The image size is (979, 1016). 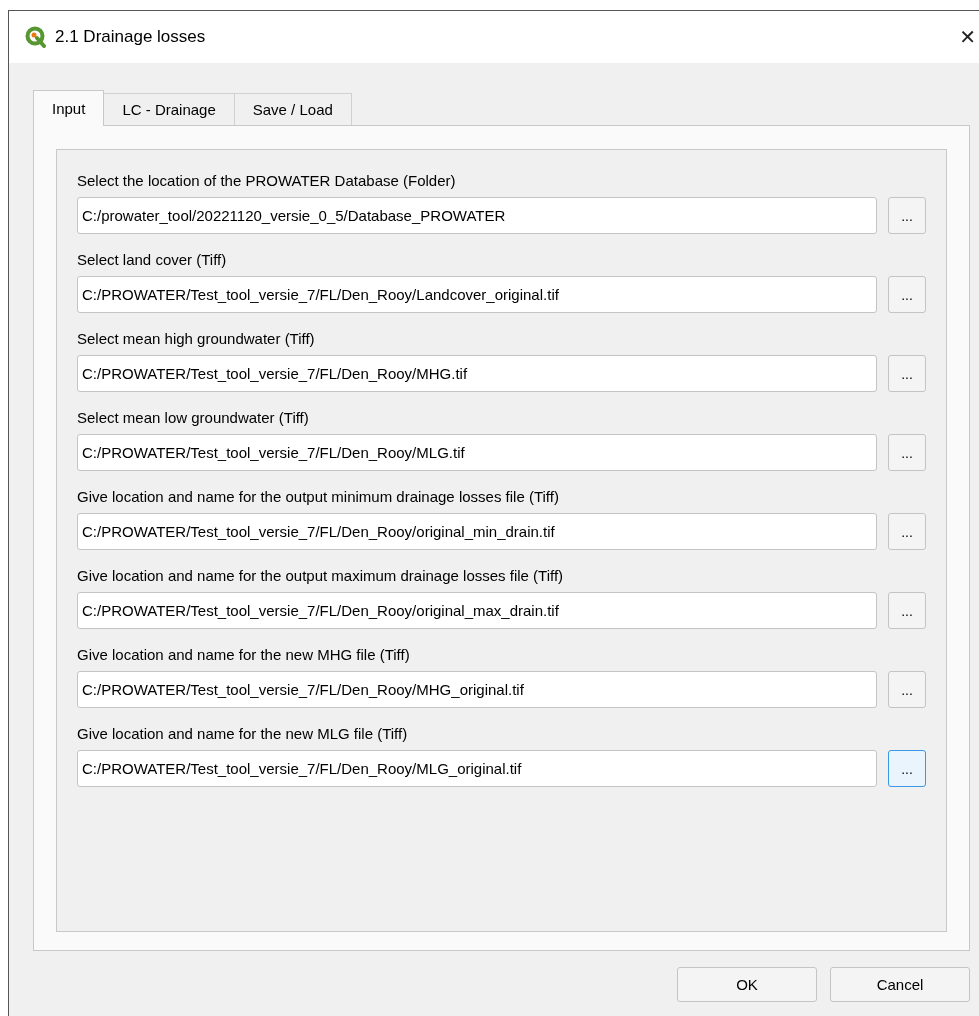 What do you see at coordinates (477, 768) in the screenshot?
I see `path-field: C:/PROWATER/Test_tool_versie_7/FL/Den_Rooy/MLG_original.tif` at bounding box center [477, 768].